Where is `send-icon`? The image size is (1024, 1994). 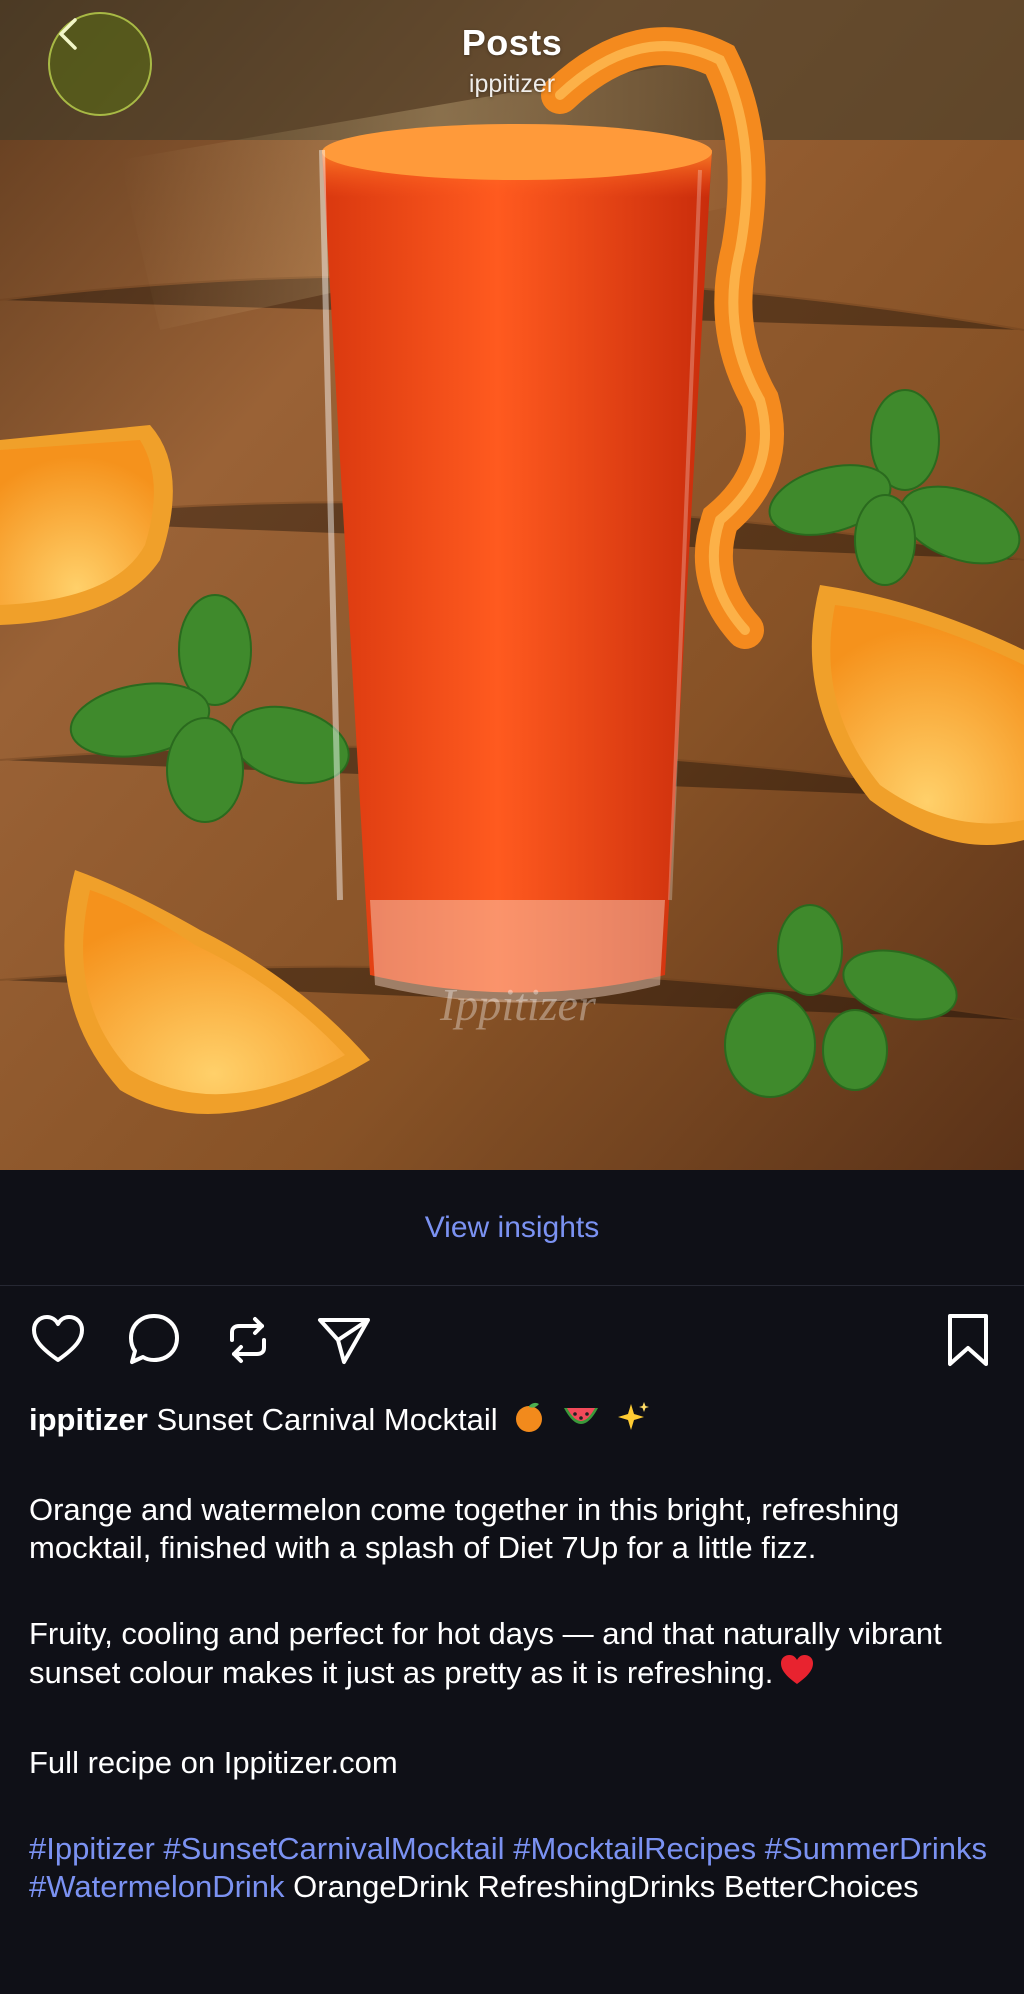
send-icon is located at coordinates (344, 1341).